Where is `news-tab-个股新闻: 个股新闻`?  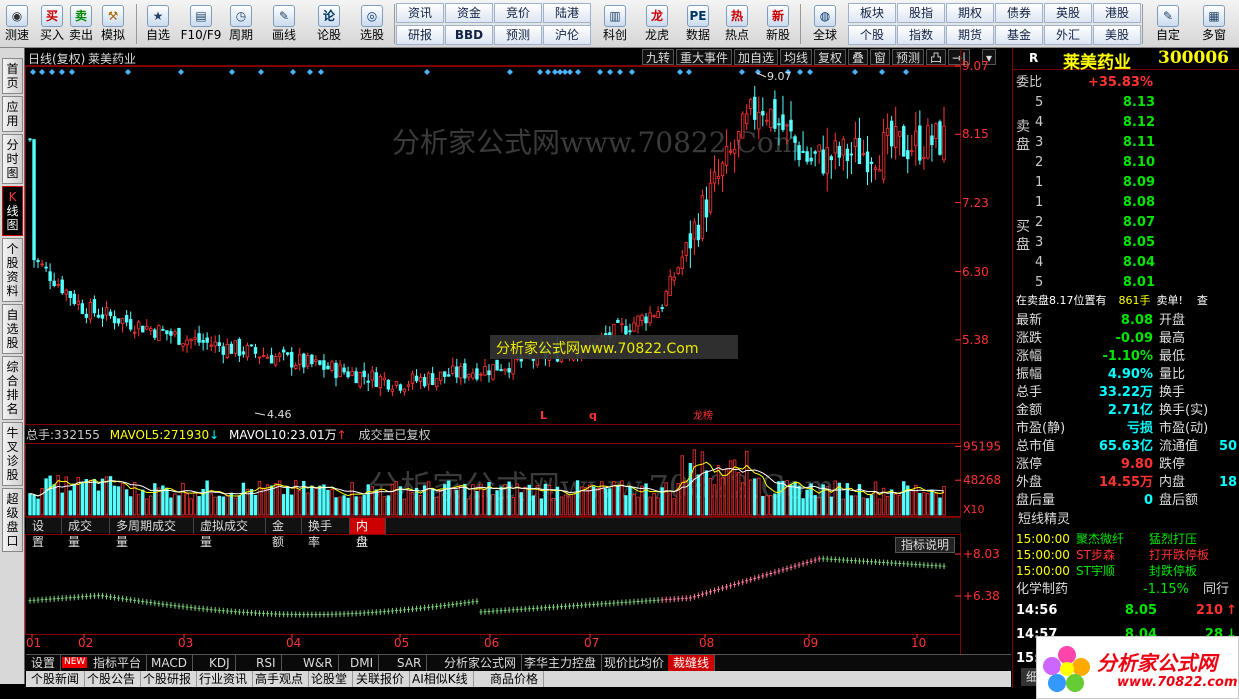
news-tab-个股新闻: 个股新闻 is located at coordinates (56, 679).